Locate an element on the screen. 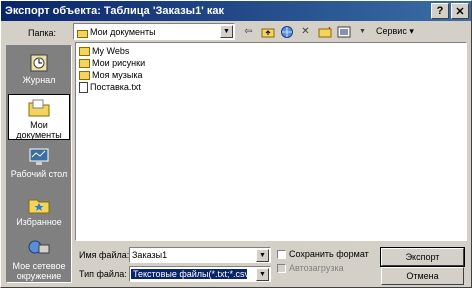 This screenshot has width=472, height=288. filename-field: Заказы1 ▼ is located at coordinates (200, 255).